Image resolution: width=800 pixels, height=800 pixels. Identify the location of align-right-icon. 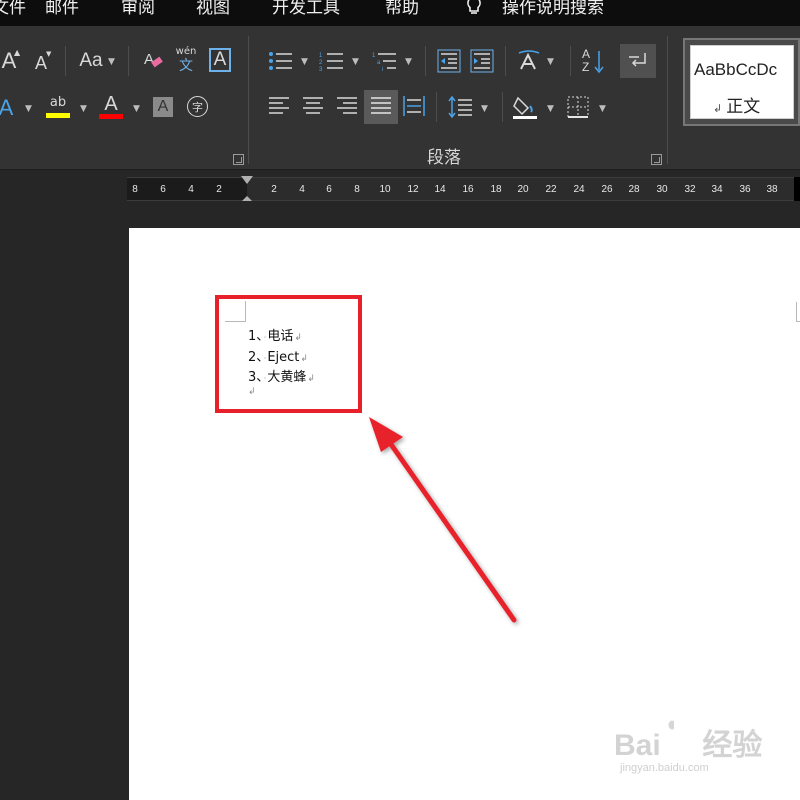
(347, 106).